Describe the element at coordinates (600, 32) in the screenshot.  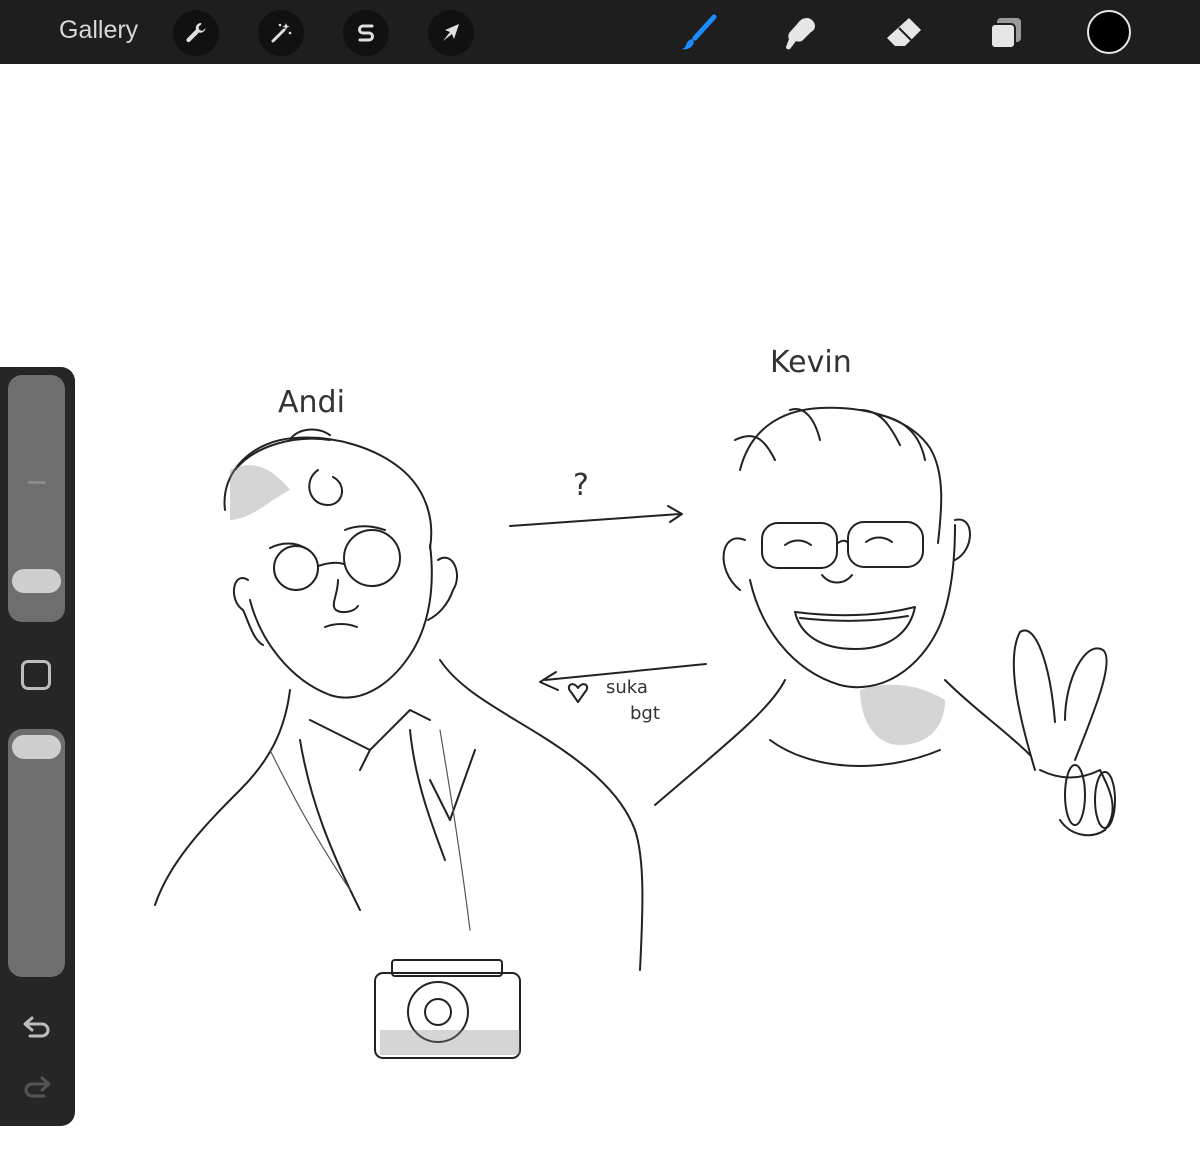
I see `top-toolbar: Gallery` at that location.